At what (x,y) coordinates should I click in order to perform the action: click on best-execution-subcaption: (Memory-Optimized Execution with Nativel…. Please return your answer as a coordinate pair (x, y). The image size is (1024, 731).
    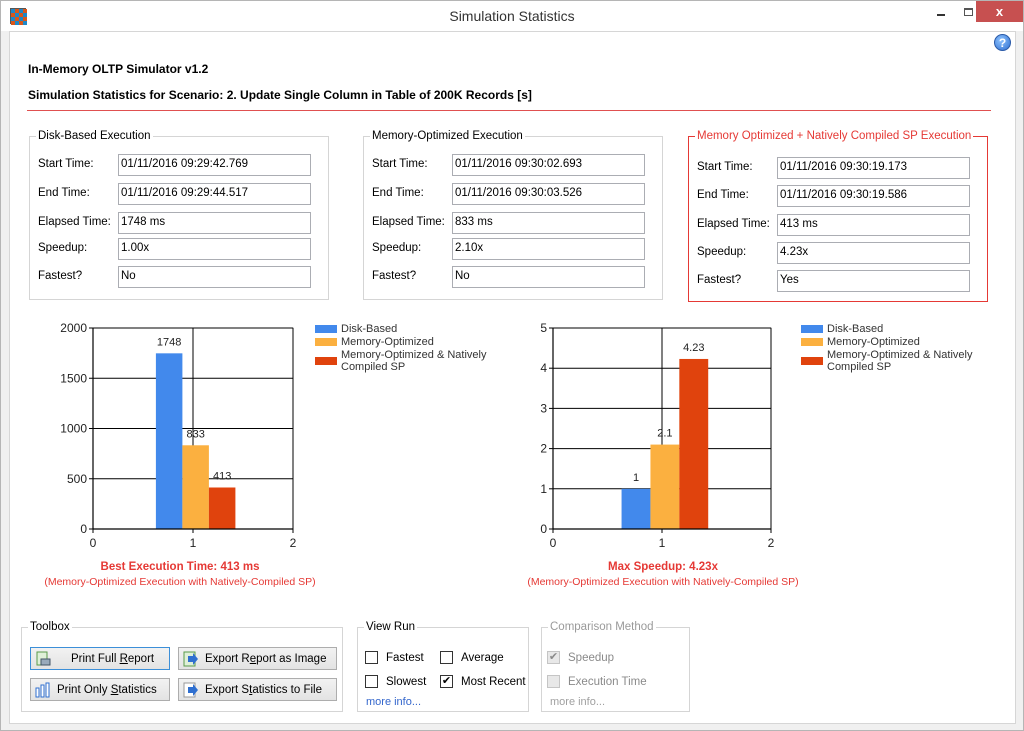
    Looking at the image, I should click on (180, 582).